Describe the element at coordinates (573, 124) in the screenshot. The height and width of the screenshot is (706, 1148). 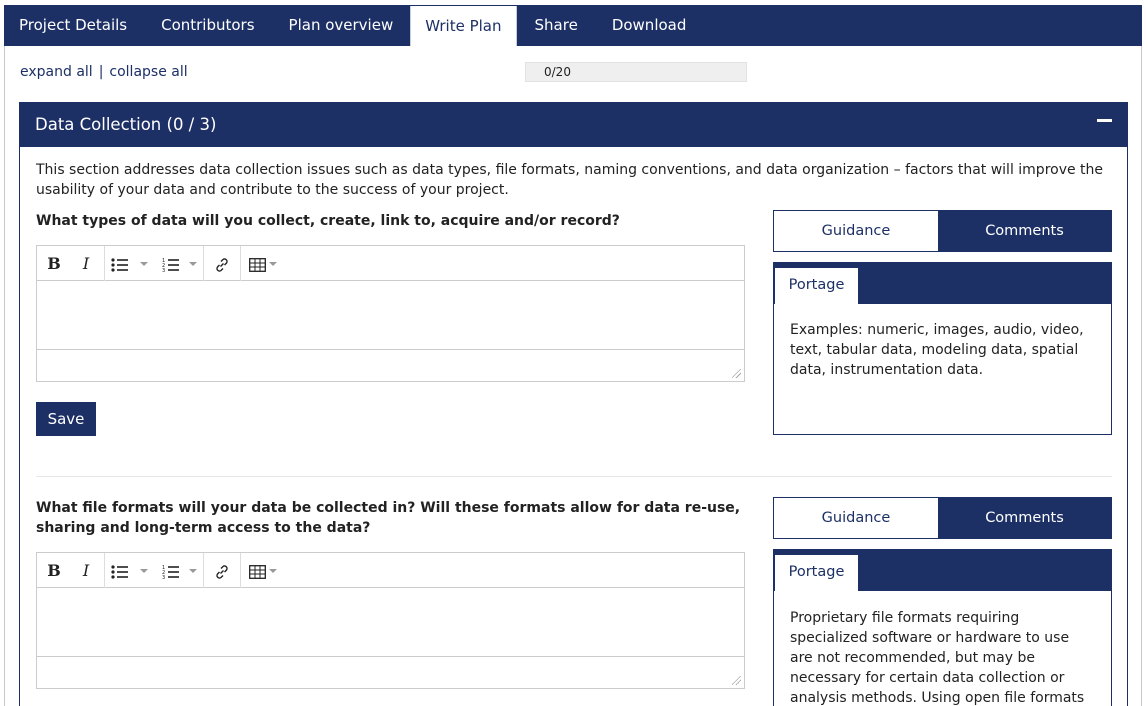
I see `section-header: Data Collection (0 / 3)` at that location.